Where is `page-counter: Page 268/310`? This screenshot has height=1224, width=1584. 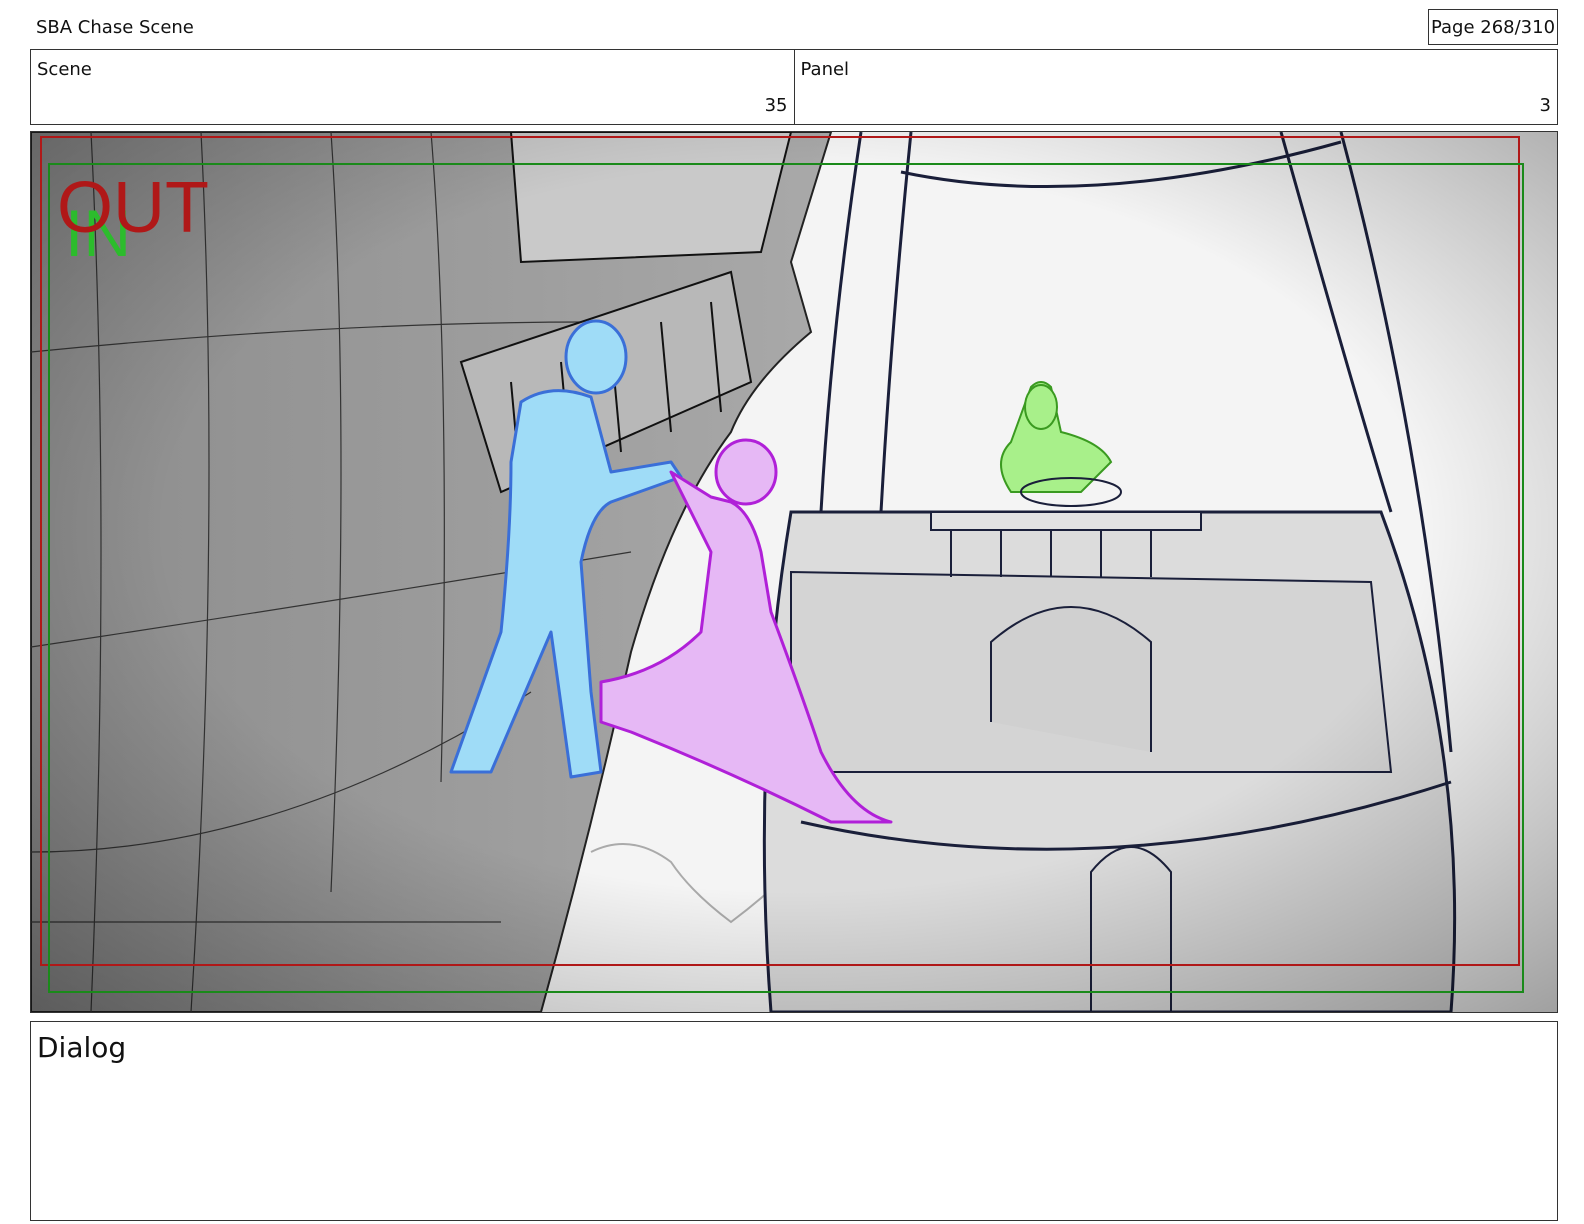
page-counter: Page 268/310 is located at coordinates (1493, 27).